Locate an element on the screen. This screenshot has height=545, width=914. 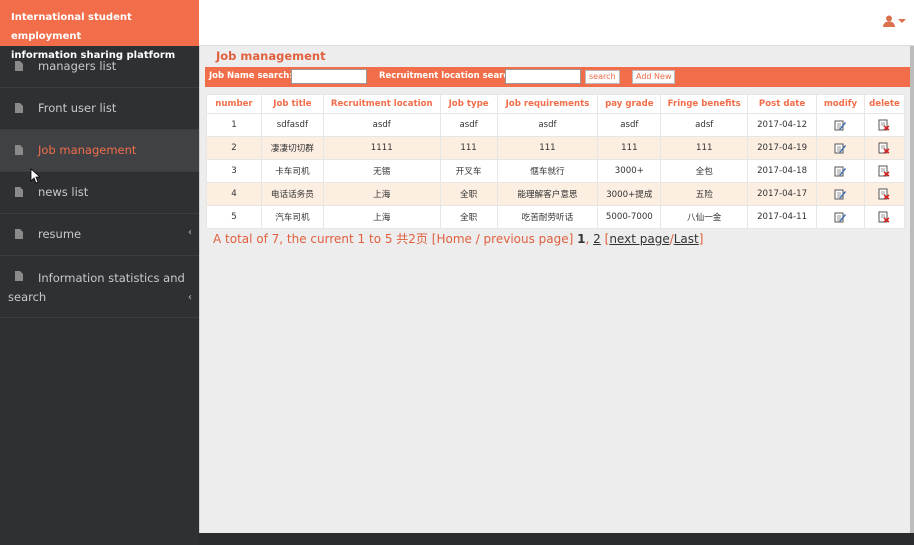
table-cell: sdfasdf is located at coordinates (292, 125).